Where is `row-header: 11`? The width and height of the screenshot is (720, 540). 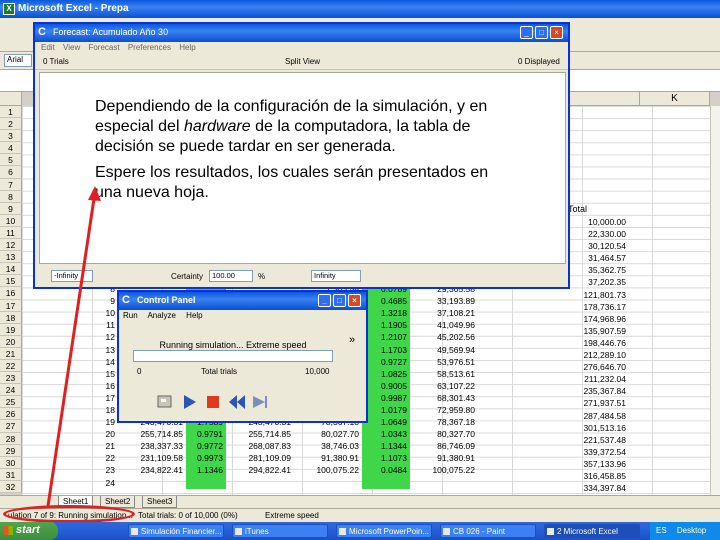 row-header: 11 is located at coordinates (11, 233).